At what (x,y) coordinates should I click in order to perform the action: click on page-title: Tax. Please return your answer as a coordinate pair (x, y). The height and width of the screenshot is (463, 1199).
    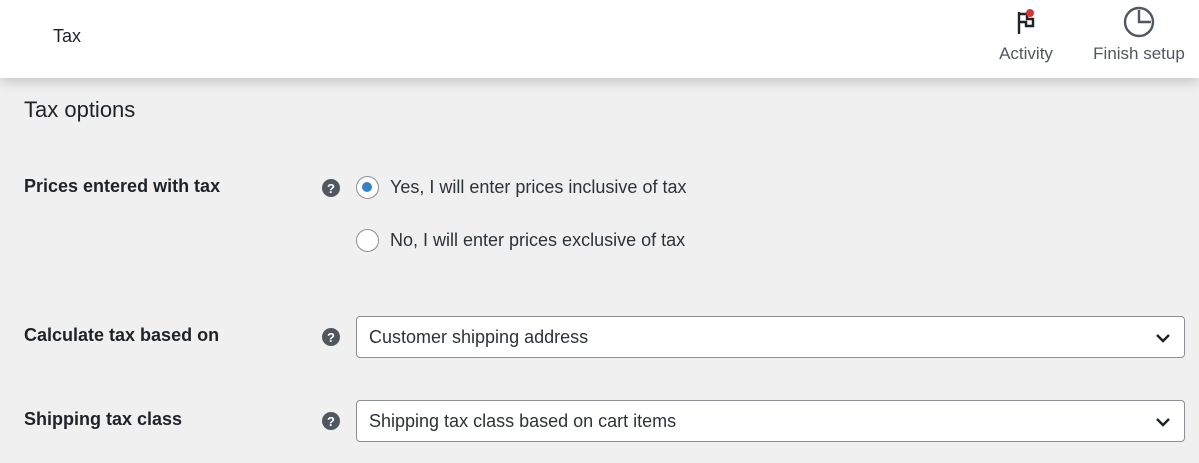
    Looking at the image, I should click on (67, 36).